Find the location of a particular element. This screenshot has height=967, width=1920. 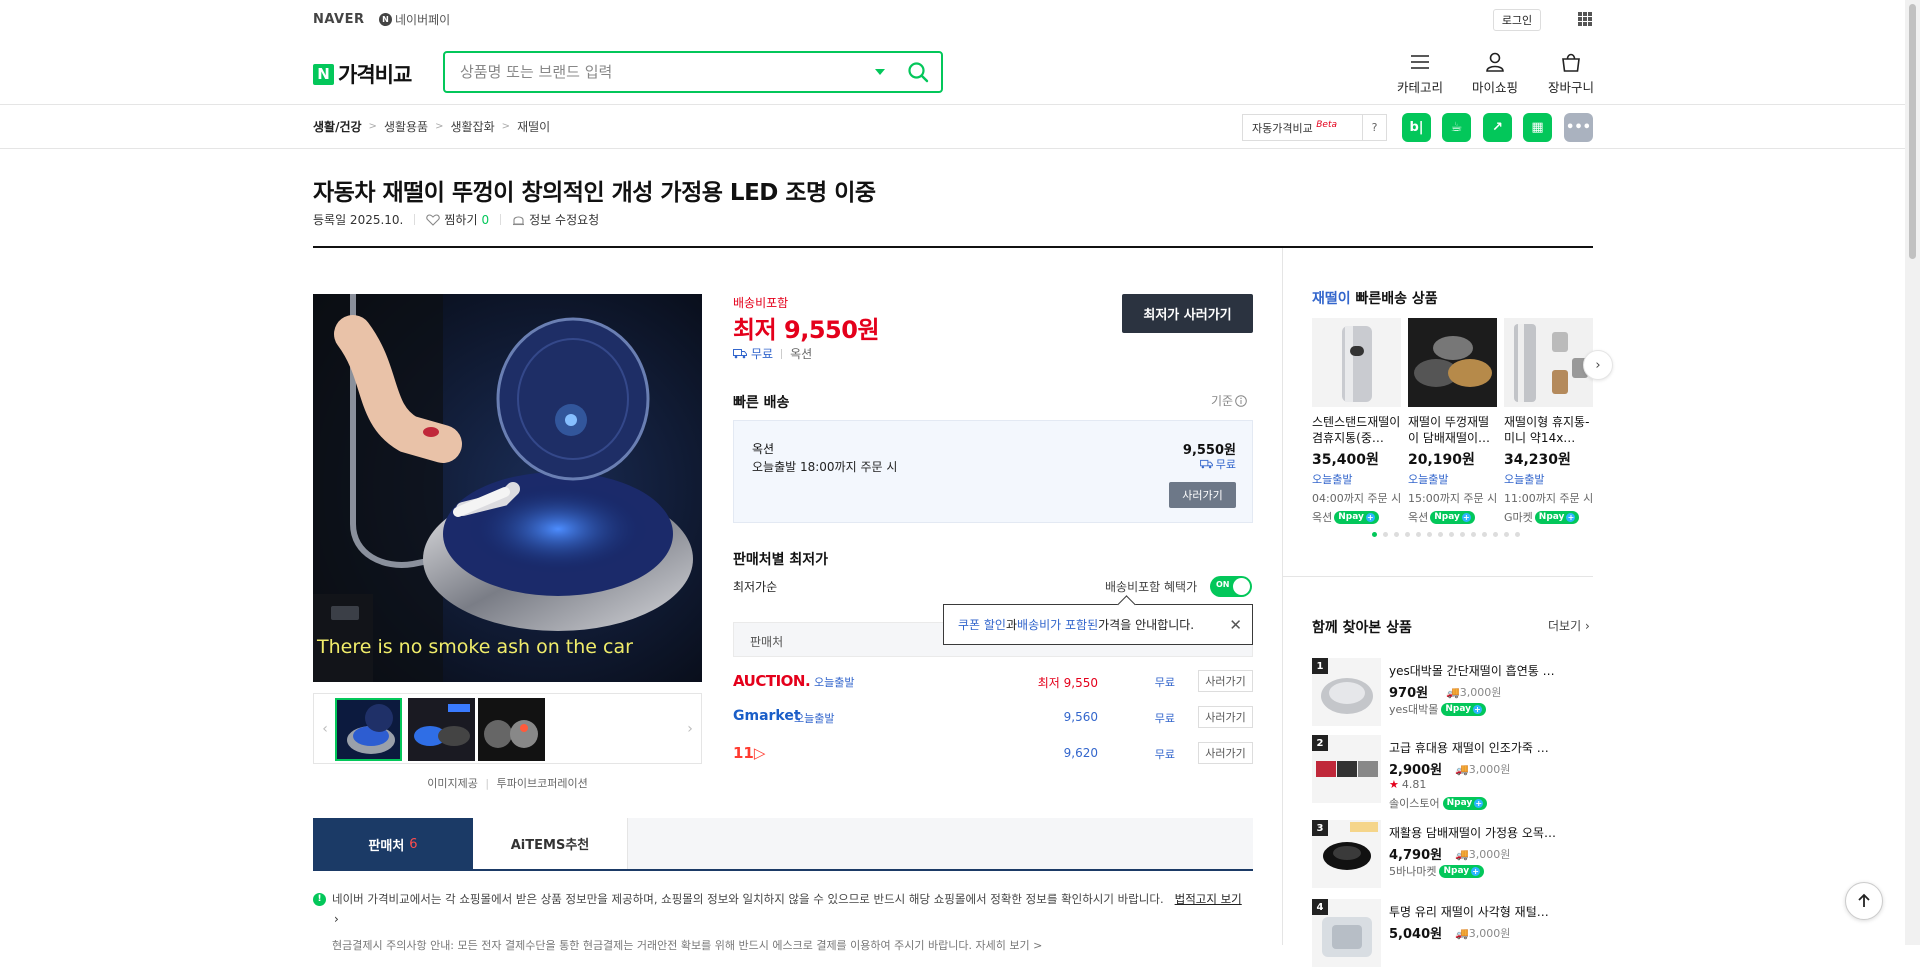

share-band-button: ↗ is located at coordinates (1497, 127).